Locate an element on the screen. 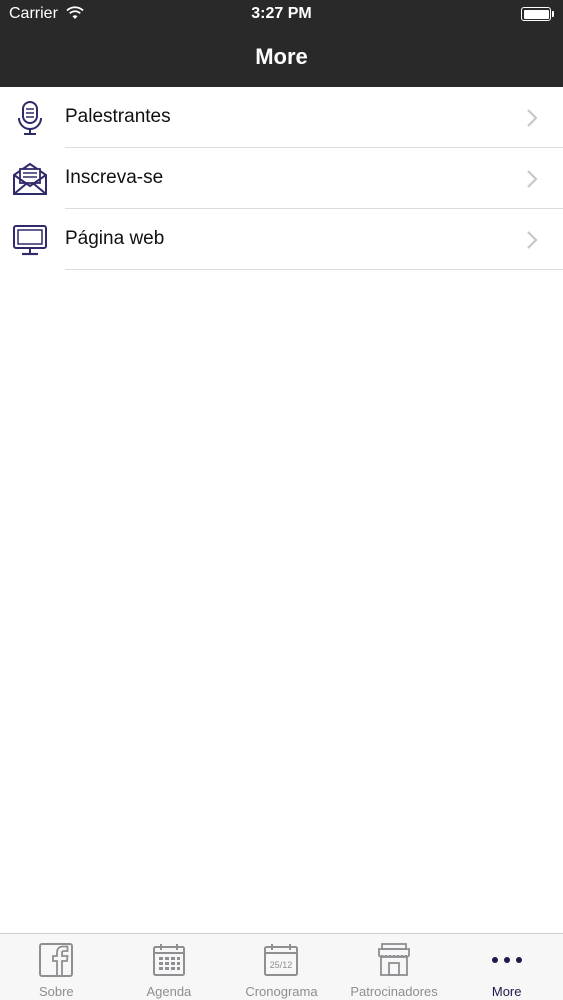 The image size is (563, 1000). menu-item-pagina-web: Página web is located at coordinates (281, 239).